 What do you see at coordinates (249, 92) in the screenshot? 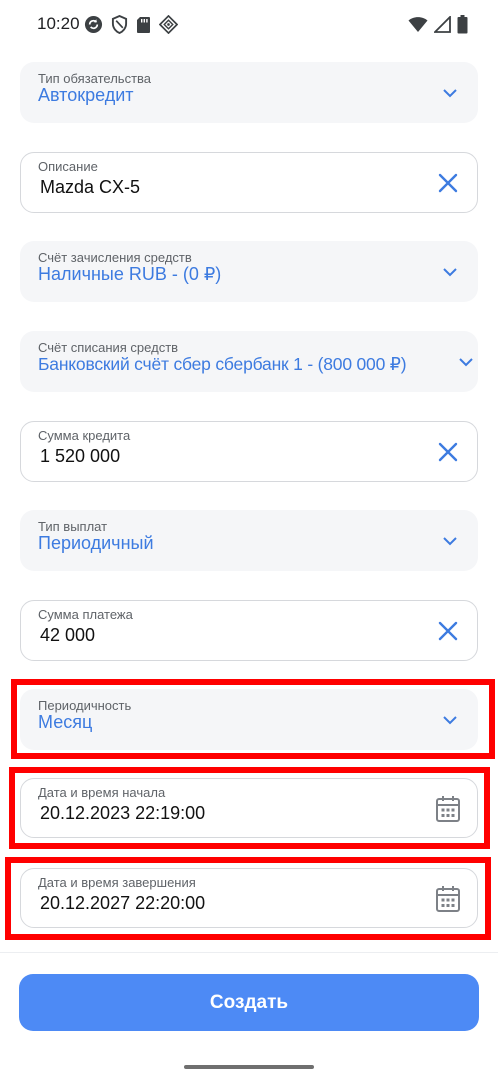
I see `obligation-type-select: Тип обязательства Автокредит` at bounding box center [249, 92].